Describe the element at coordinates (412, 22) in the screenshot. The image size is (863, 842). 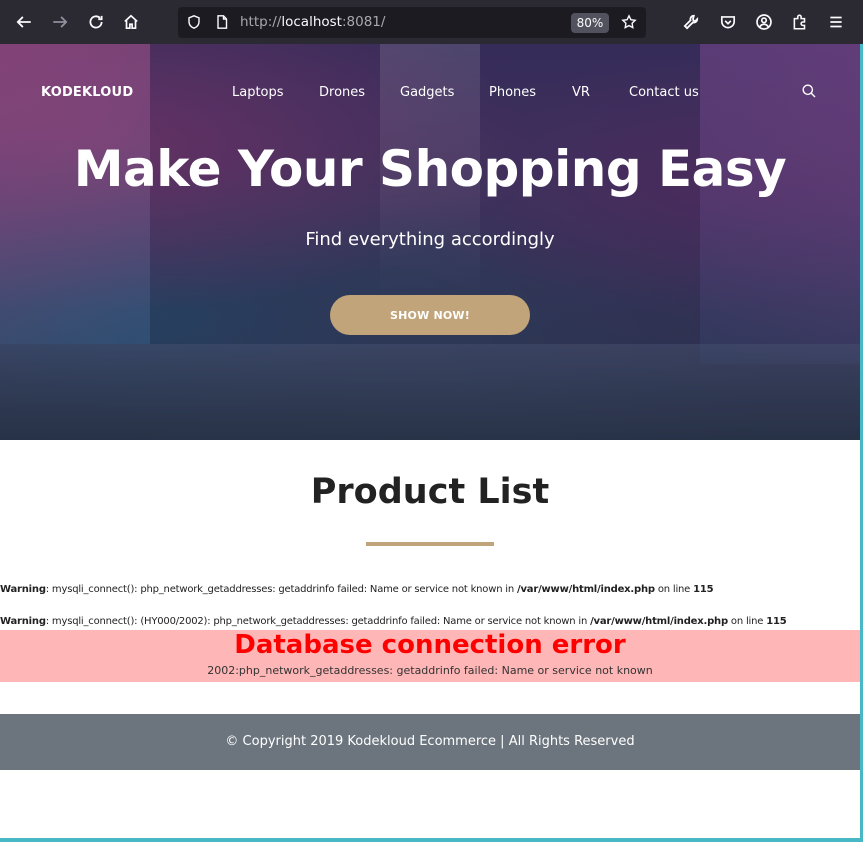
I see `url-bar: http://localhost:8081/ 80%` at that location.